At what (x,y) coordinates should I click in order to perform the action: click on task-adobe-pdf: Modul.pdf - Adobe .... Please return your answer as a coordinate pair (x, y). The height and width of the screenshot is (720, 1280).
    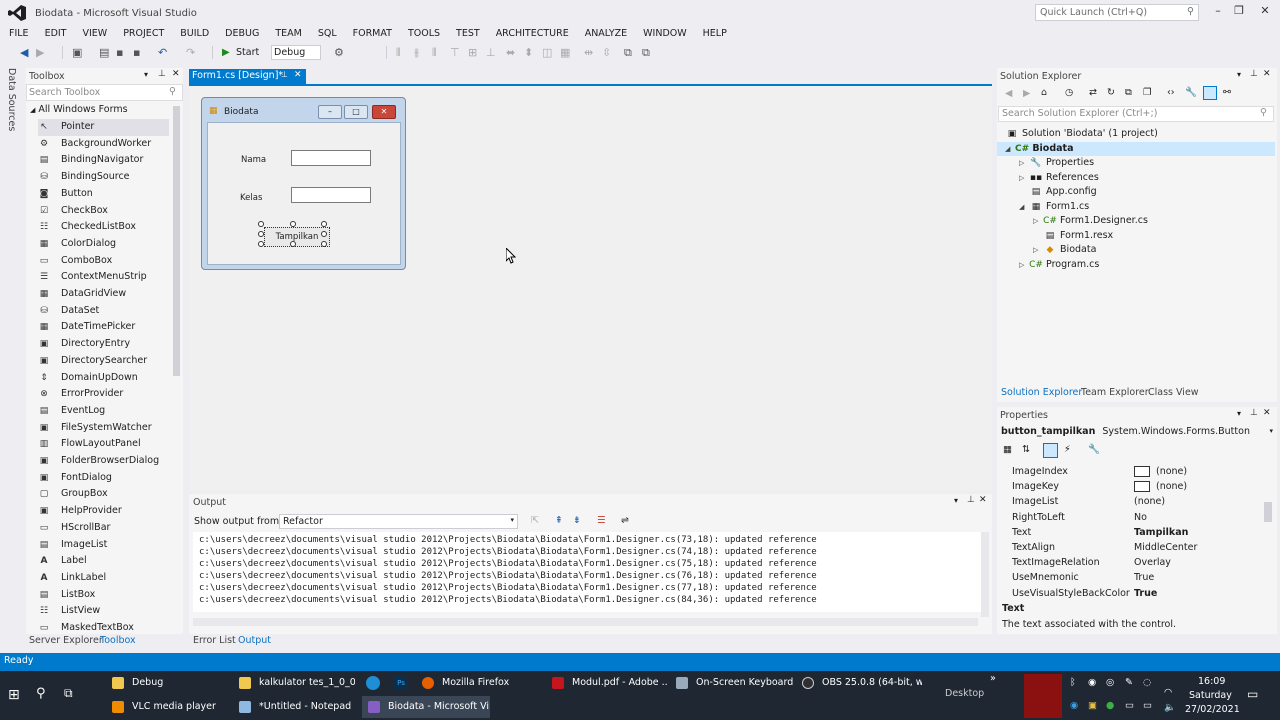
    Looking at the image, I should click on (607, 683).